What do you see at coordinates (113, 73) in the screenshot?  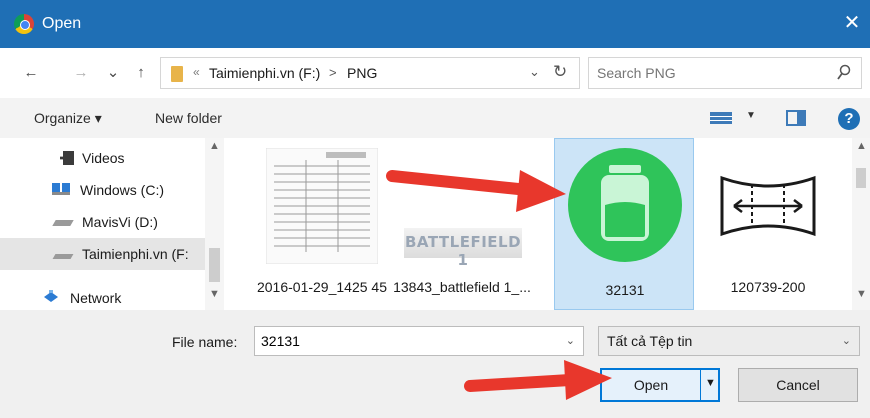 I see `recent-locations-button: ⌄` at bounding box center [113, 73].